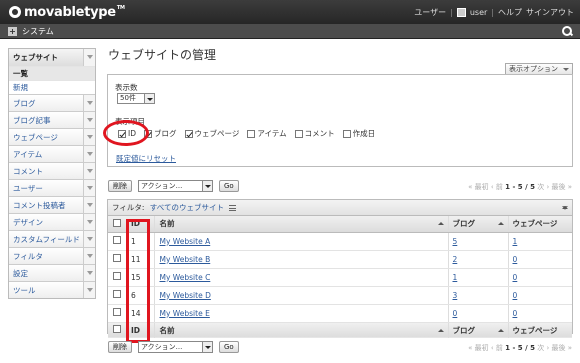 The image size is (580, 363). What do you see at coordinates (539, 272) in the screenshot?
I see `footer-pages: ウェブページ` at bounding box center [539, 272].